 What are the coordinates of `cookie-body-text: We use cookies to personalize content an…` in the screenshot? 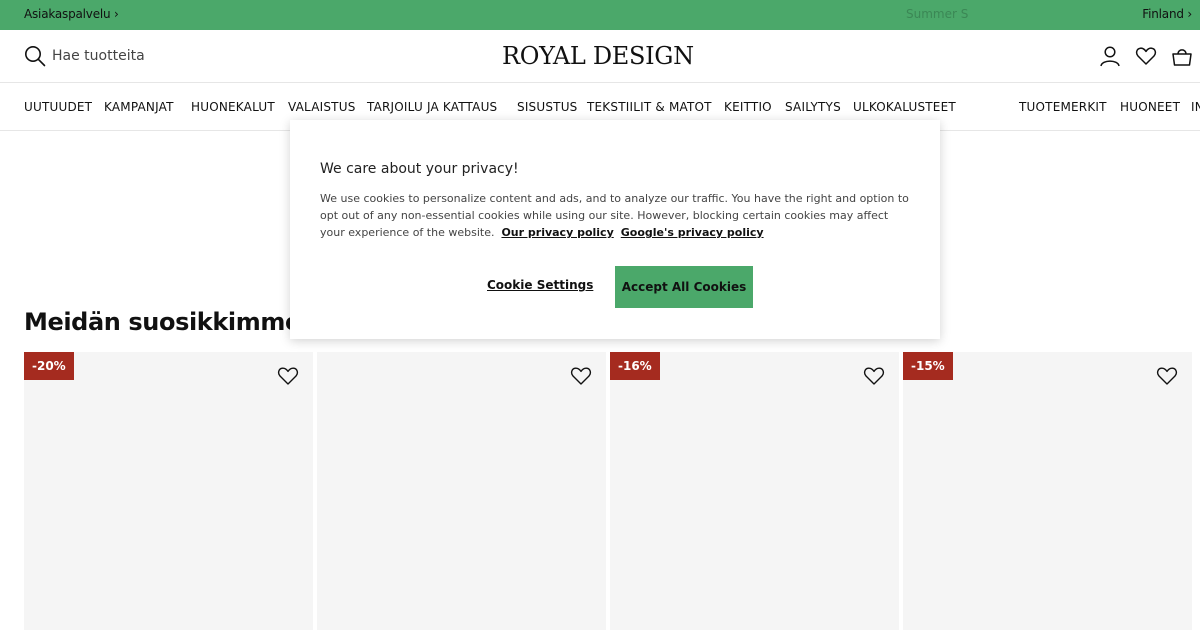 It's located at (614, 215).